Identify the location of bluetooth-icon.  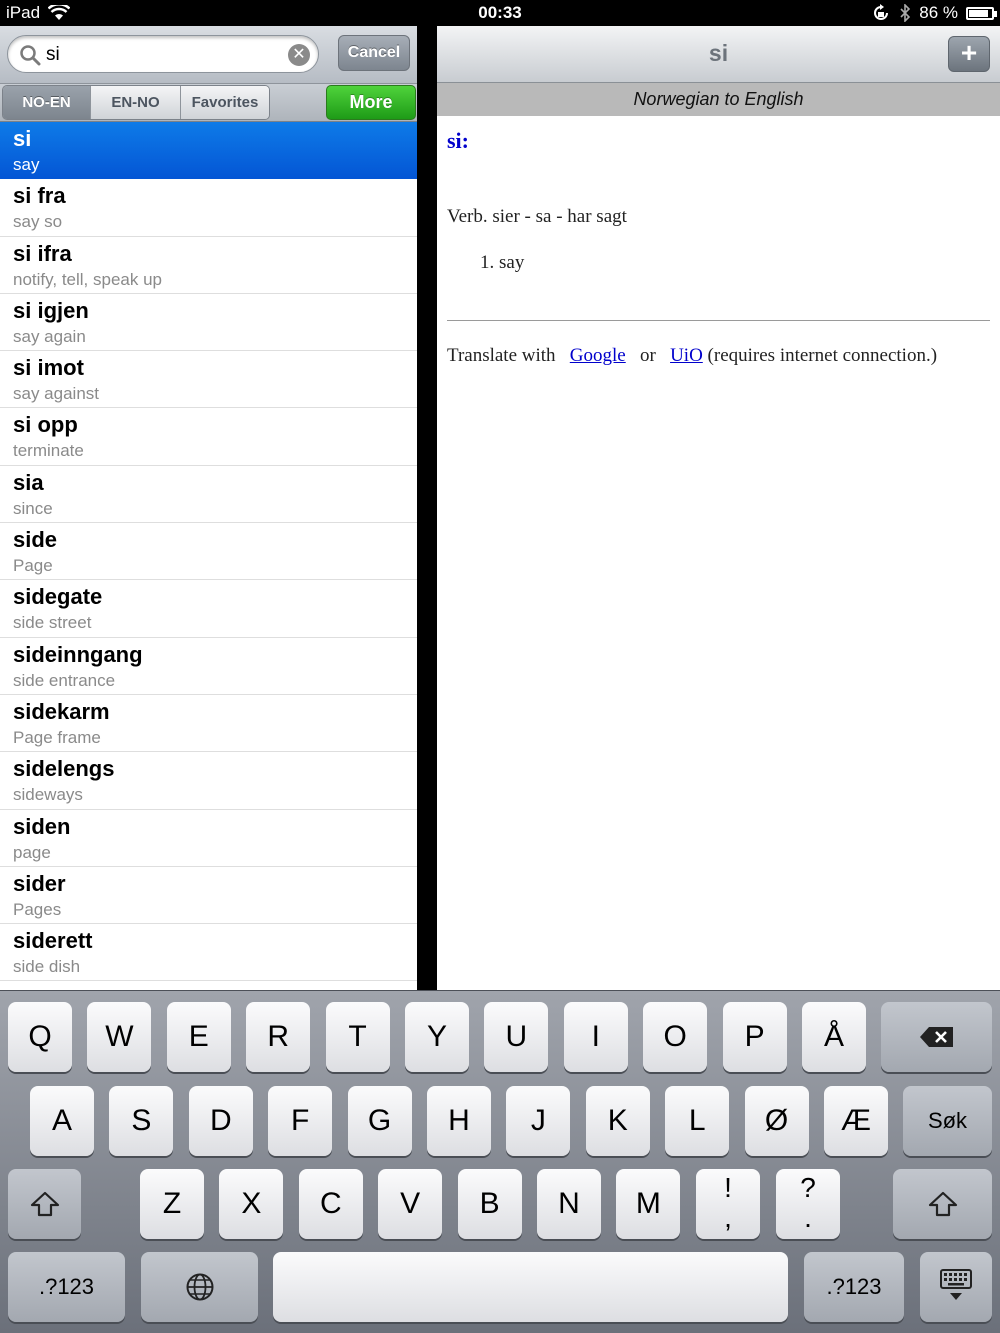
(905, 13).